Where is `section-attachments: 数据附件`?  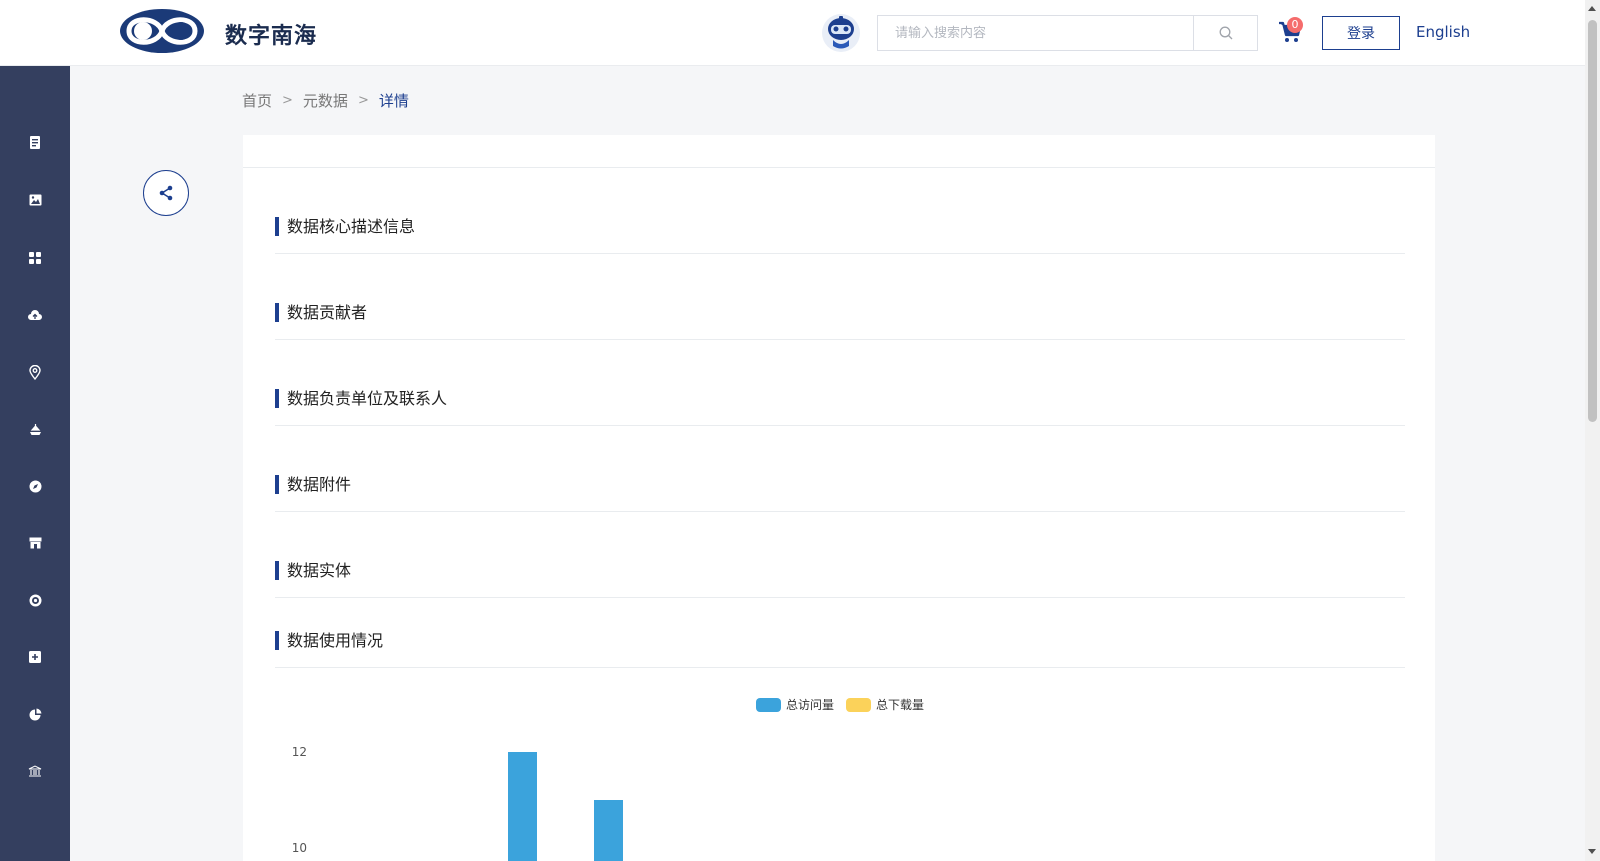 section-attachments: 数据附件 is located at coordinates (840, 469).